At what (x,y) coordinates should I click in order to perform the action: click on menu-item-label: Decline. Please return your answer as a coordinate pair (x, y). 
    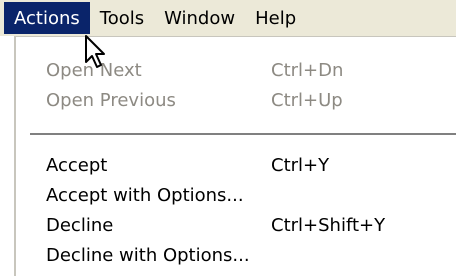
    Looking at the image, I should click on (80, 225).